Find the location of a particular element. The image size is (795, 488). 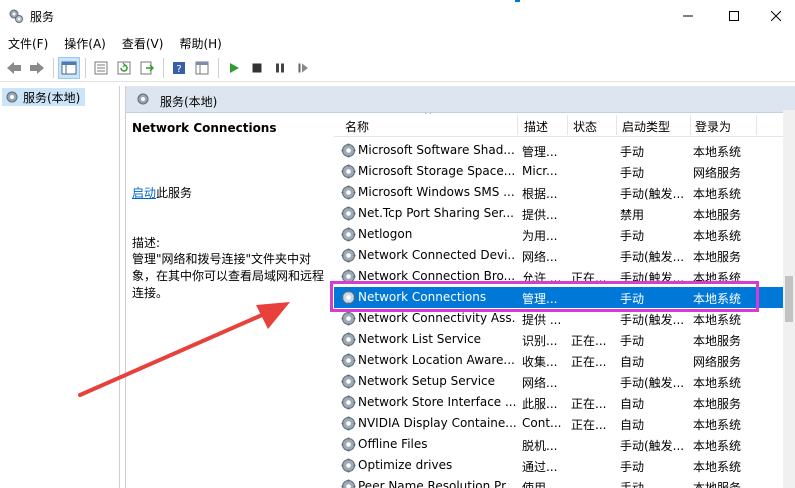

menu-action: 操作(A) is located at coordinates (85, 43).